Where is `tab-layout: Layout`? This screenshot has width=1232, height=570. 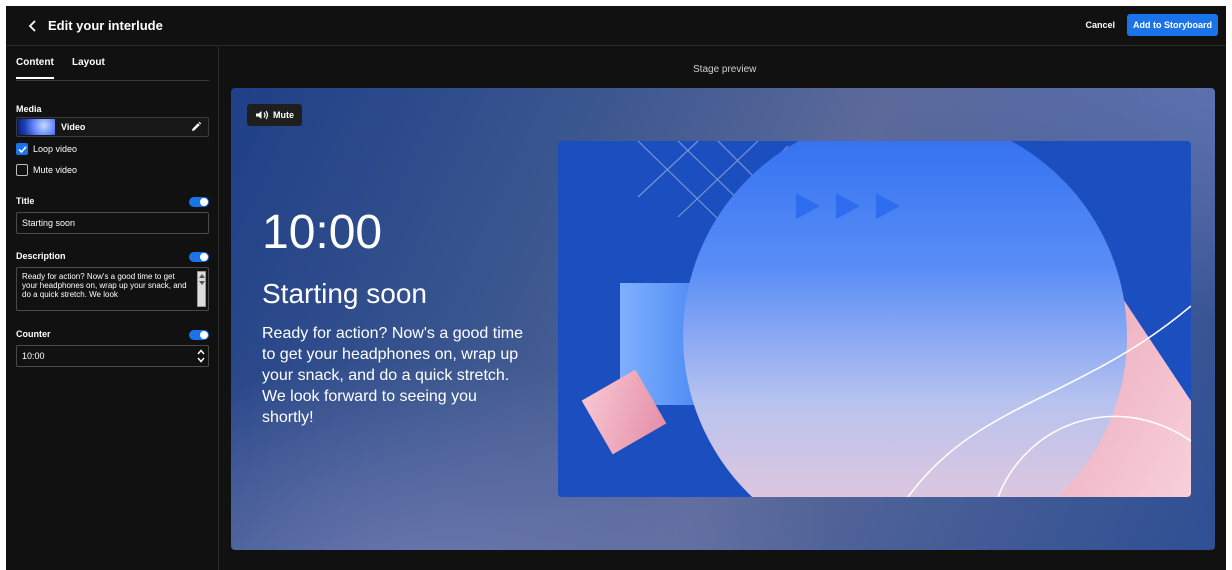 tab-layout: Layout is located at coordinates (88, 62).